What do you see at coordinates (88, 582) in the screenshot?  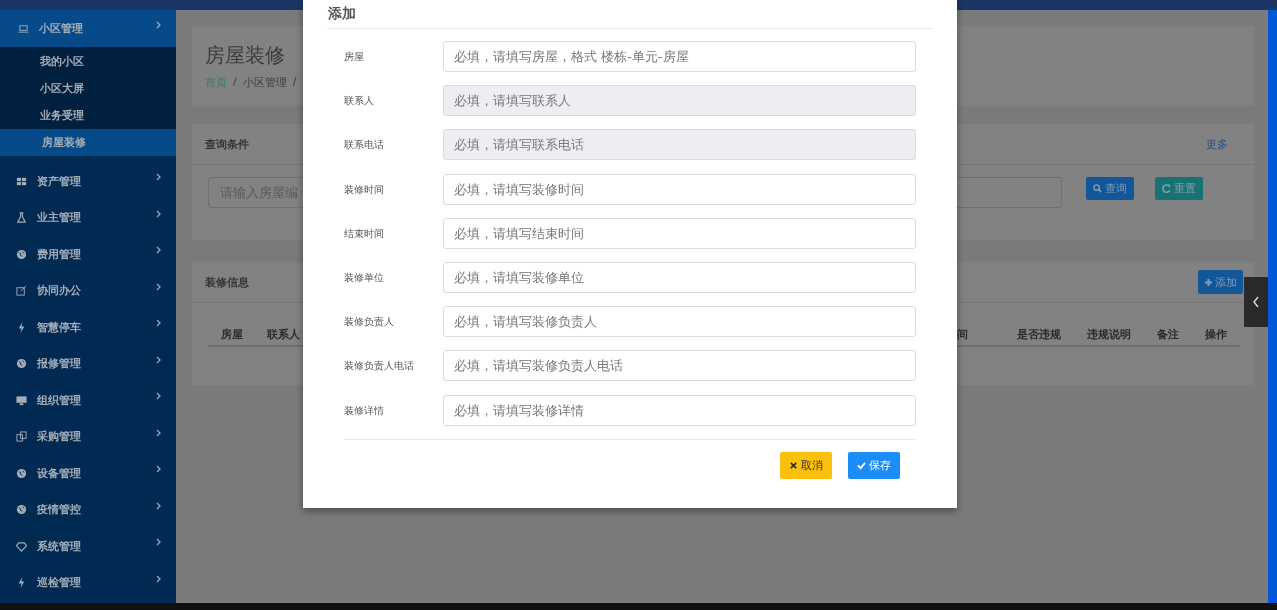 I see `sidebar-item: 巡检管理` at bounding box center [88, 582].